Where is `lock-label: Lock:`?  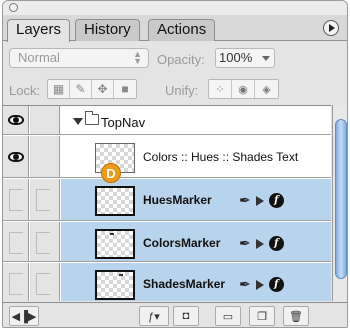 lock-label: Lock: is located at coordinates (25, 90).